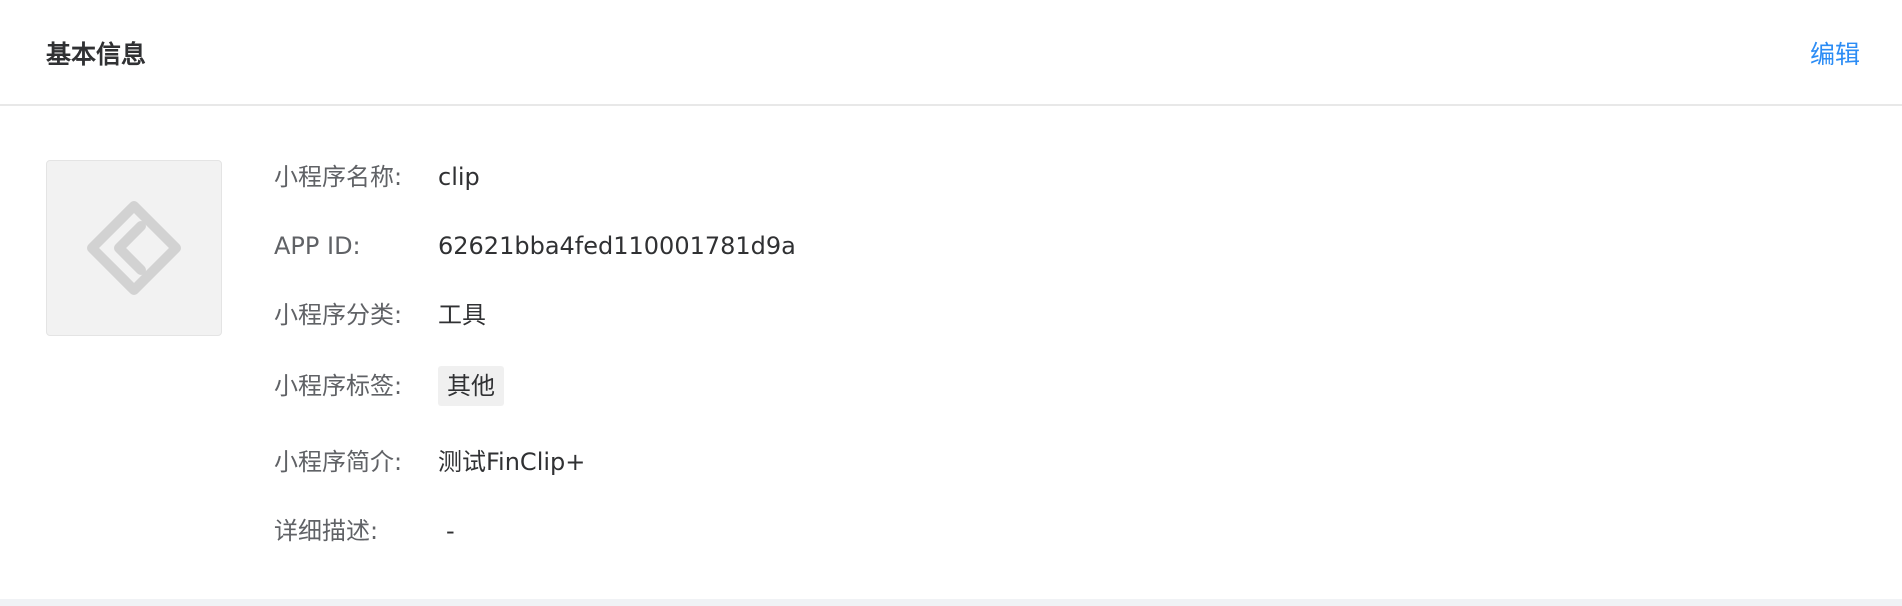 The image size is (1902, 606). What do you see at coordinates (96, 54) in the screenshot?
I see `card-title: 基本信息` at bounding box center [96, 54].